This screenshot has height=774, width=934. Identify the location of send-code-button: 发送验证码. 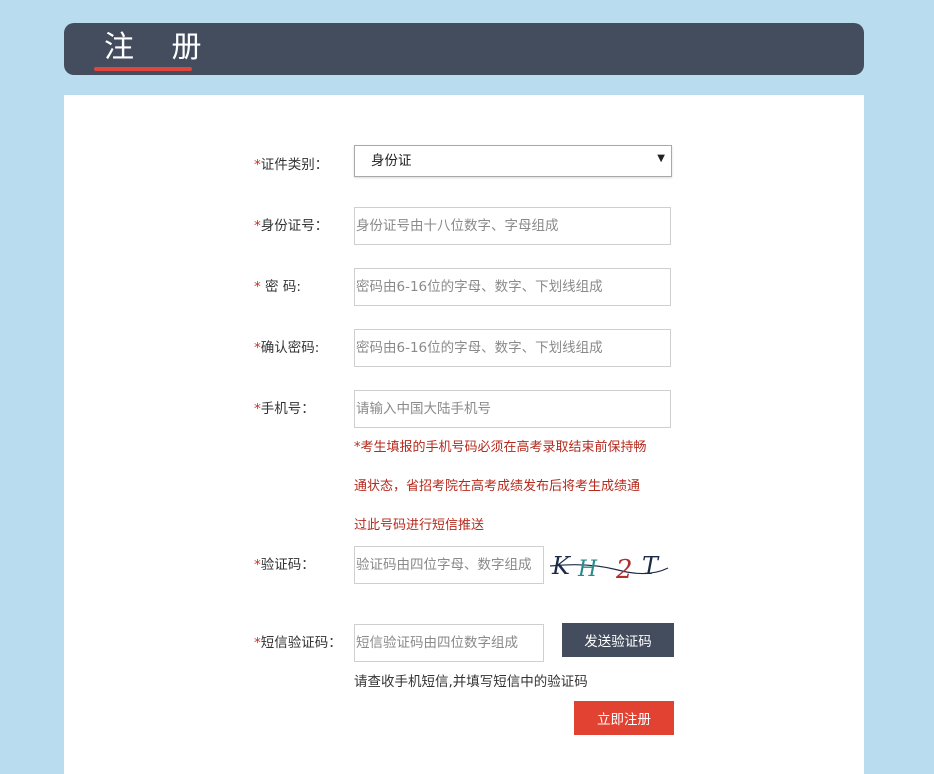
(618, 640).